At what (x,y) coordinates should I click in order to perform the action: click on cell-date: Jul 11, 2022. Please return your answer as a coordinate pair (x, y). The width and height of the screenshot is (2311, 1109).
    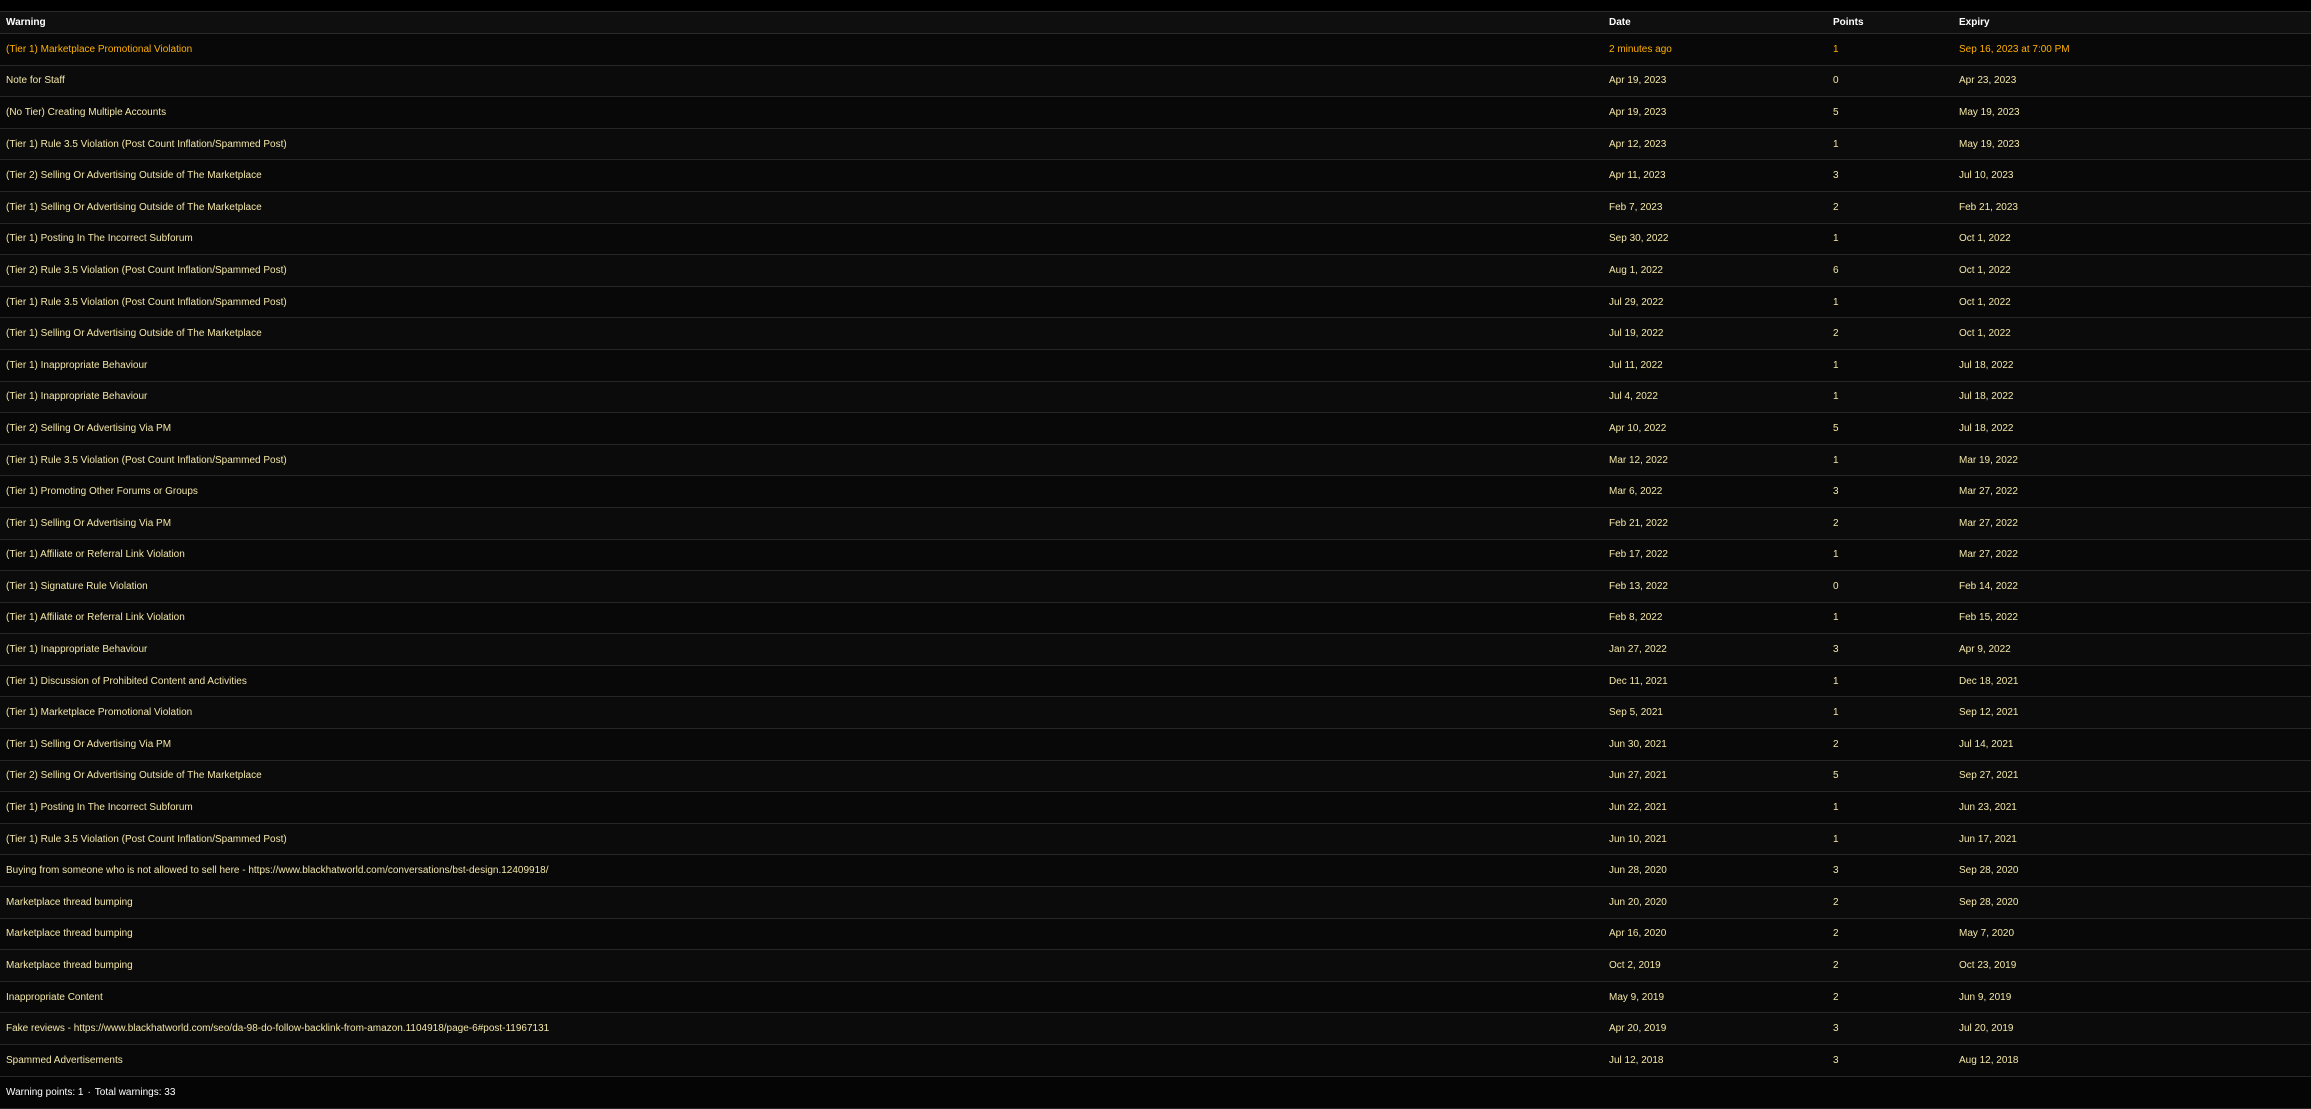
    Looking at the image, I should click on (1636, 365).